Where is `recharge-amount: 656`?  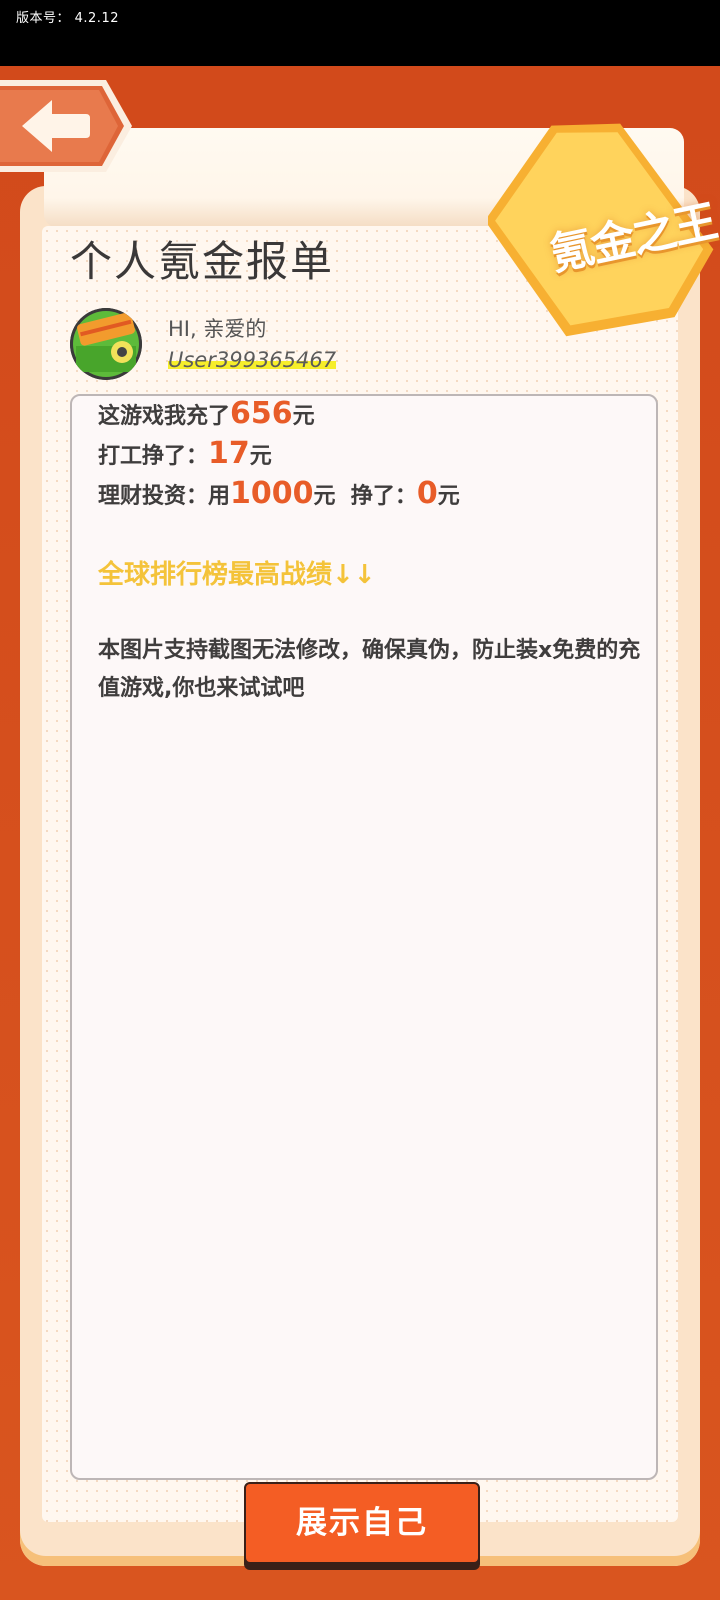
recharge-amount: 656 is located at coordinates (261, 413).